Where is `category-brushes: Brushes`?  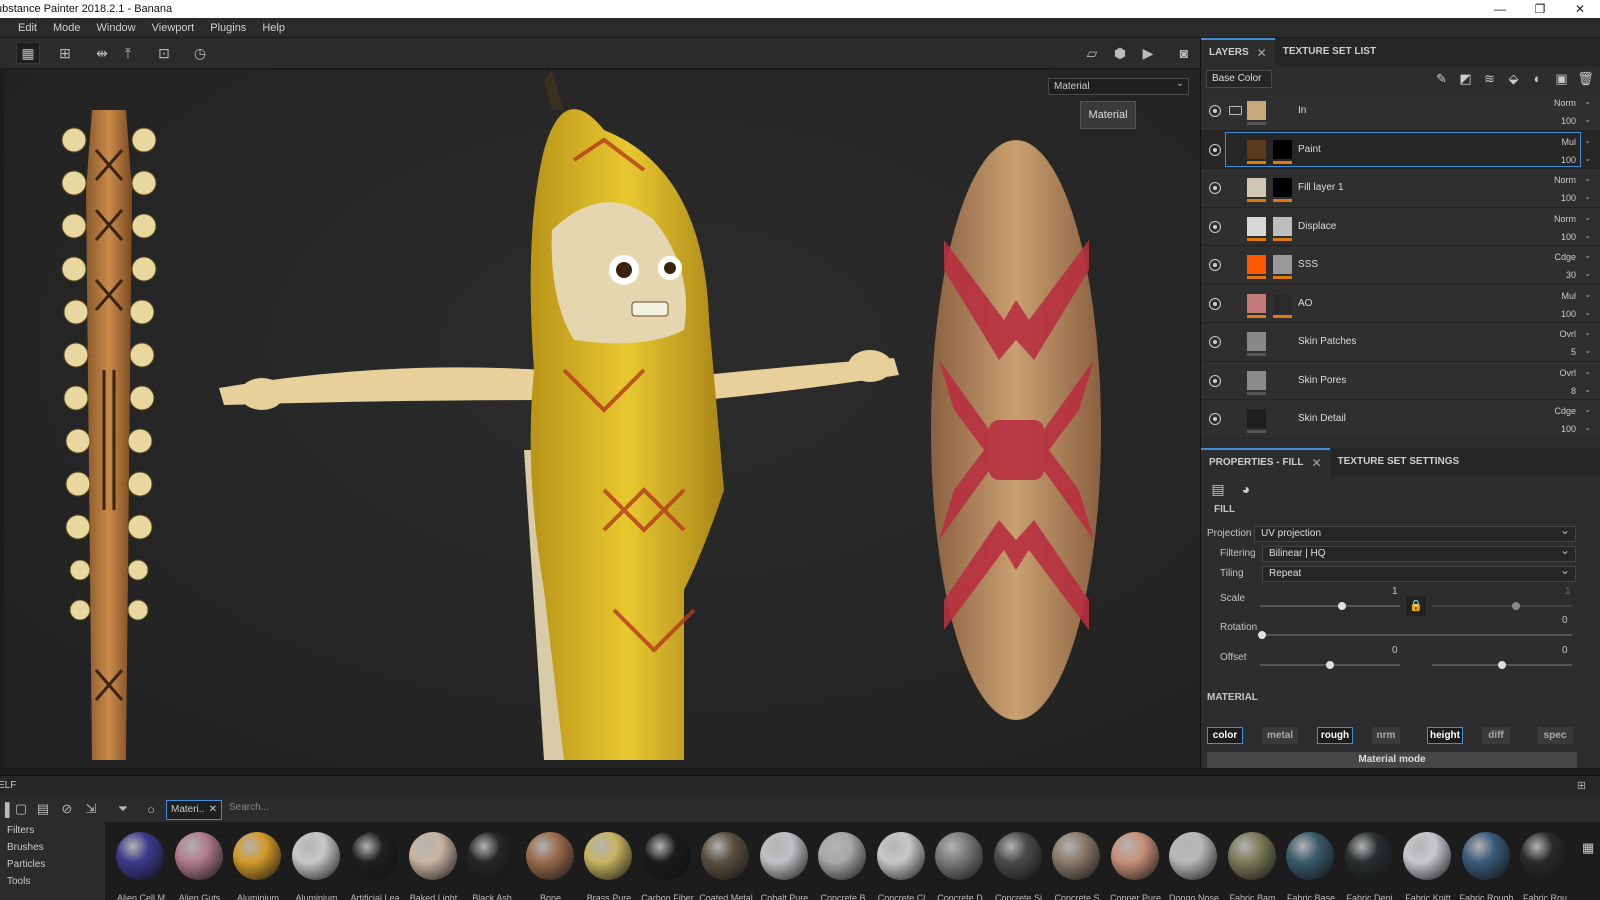
category-brushes: Brushes is located at coordinates (52, 847).